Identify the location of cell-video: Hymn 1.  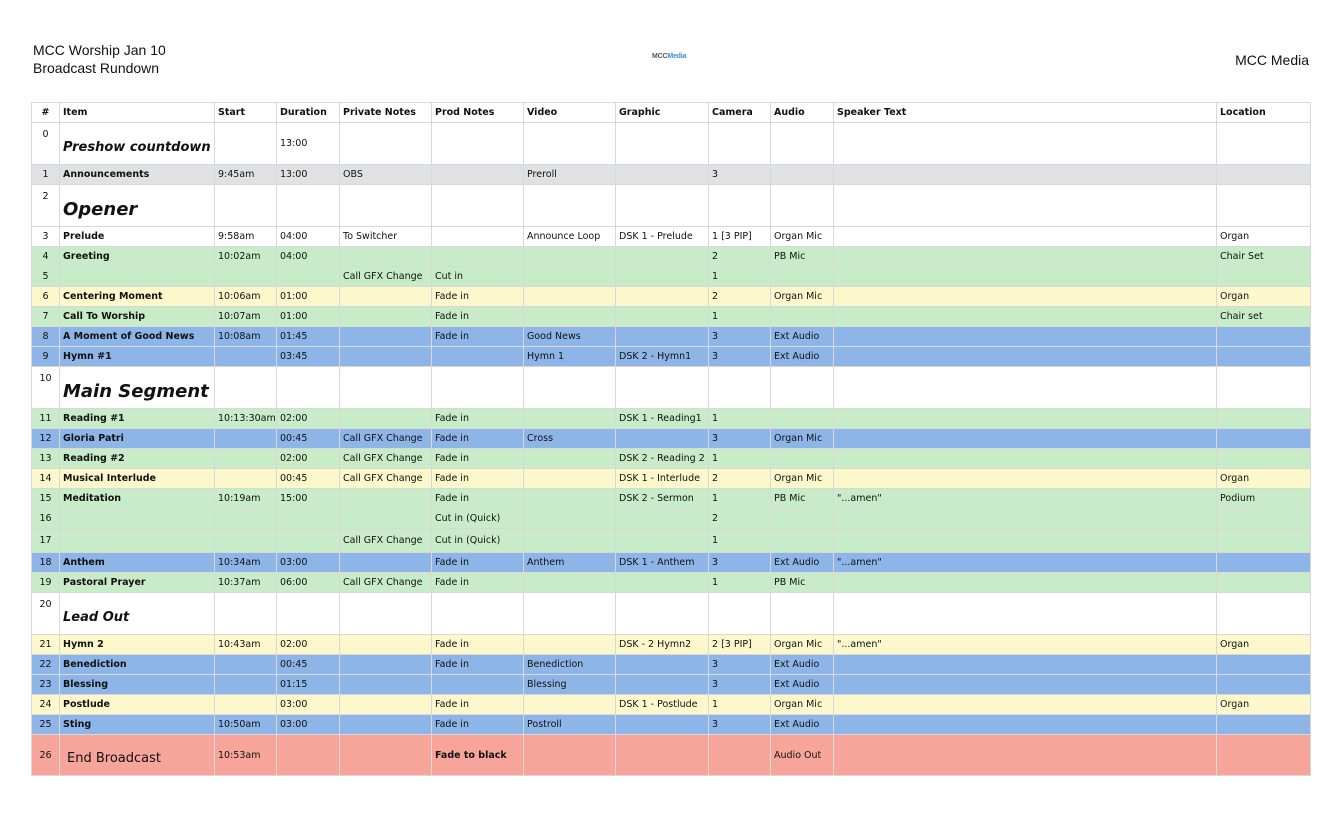
(569, 356).